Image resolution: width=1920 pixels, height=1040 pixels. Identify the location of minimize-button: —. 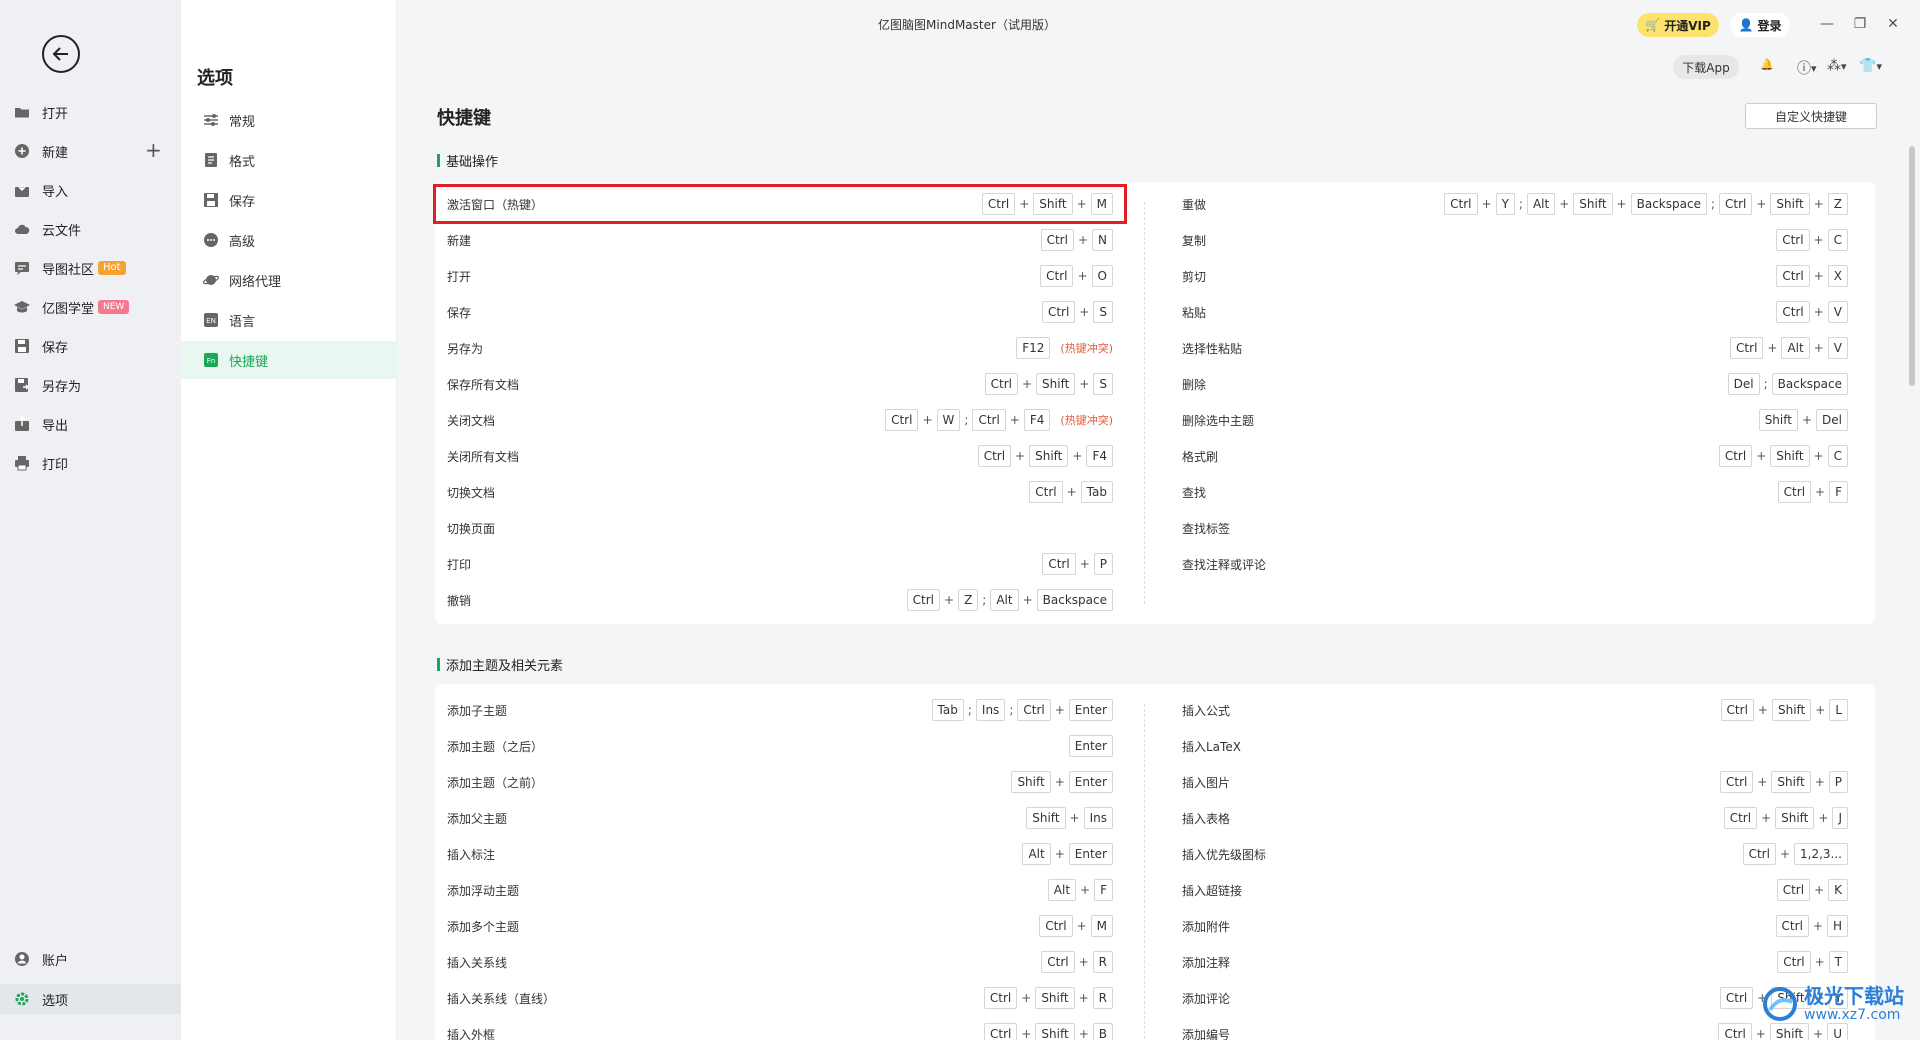
(1827, 24).